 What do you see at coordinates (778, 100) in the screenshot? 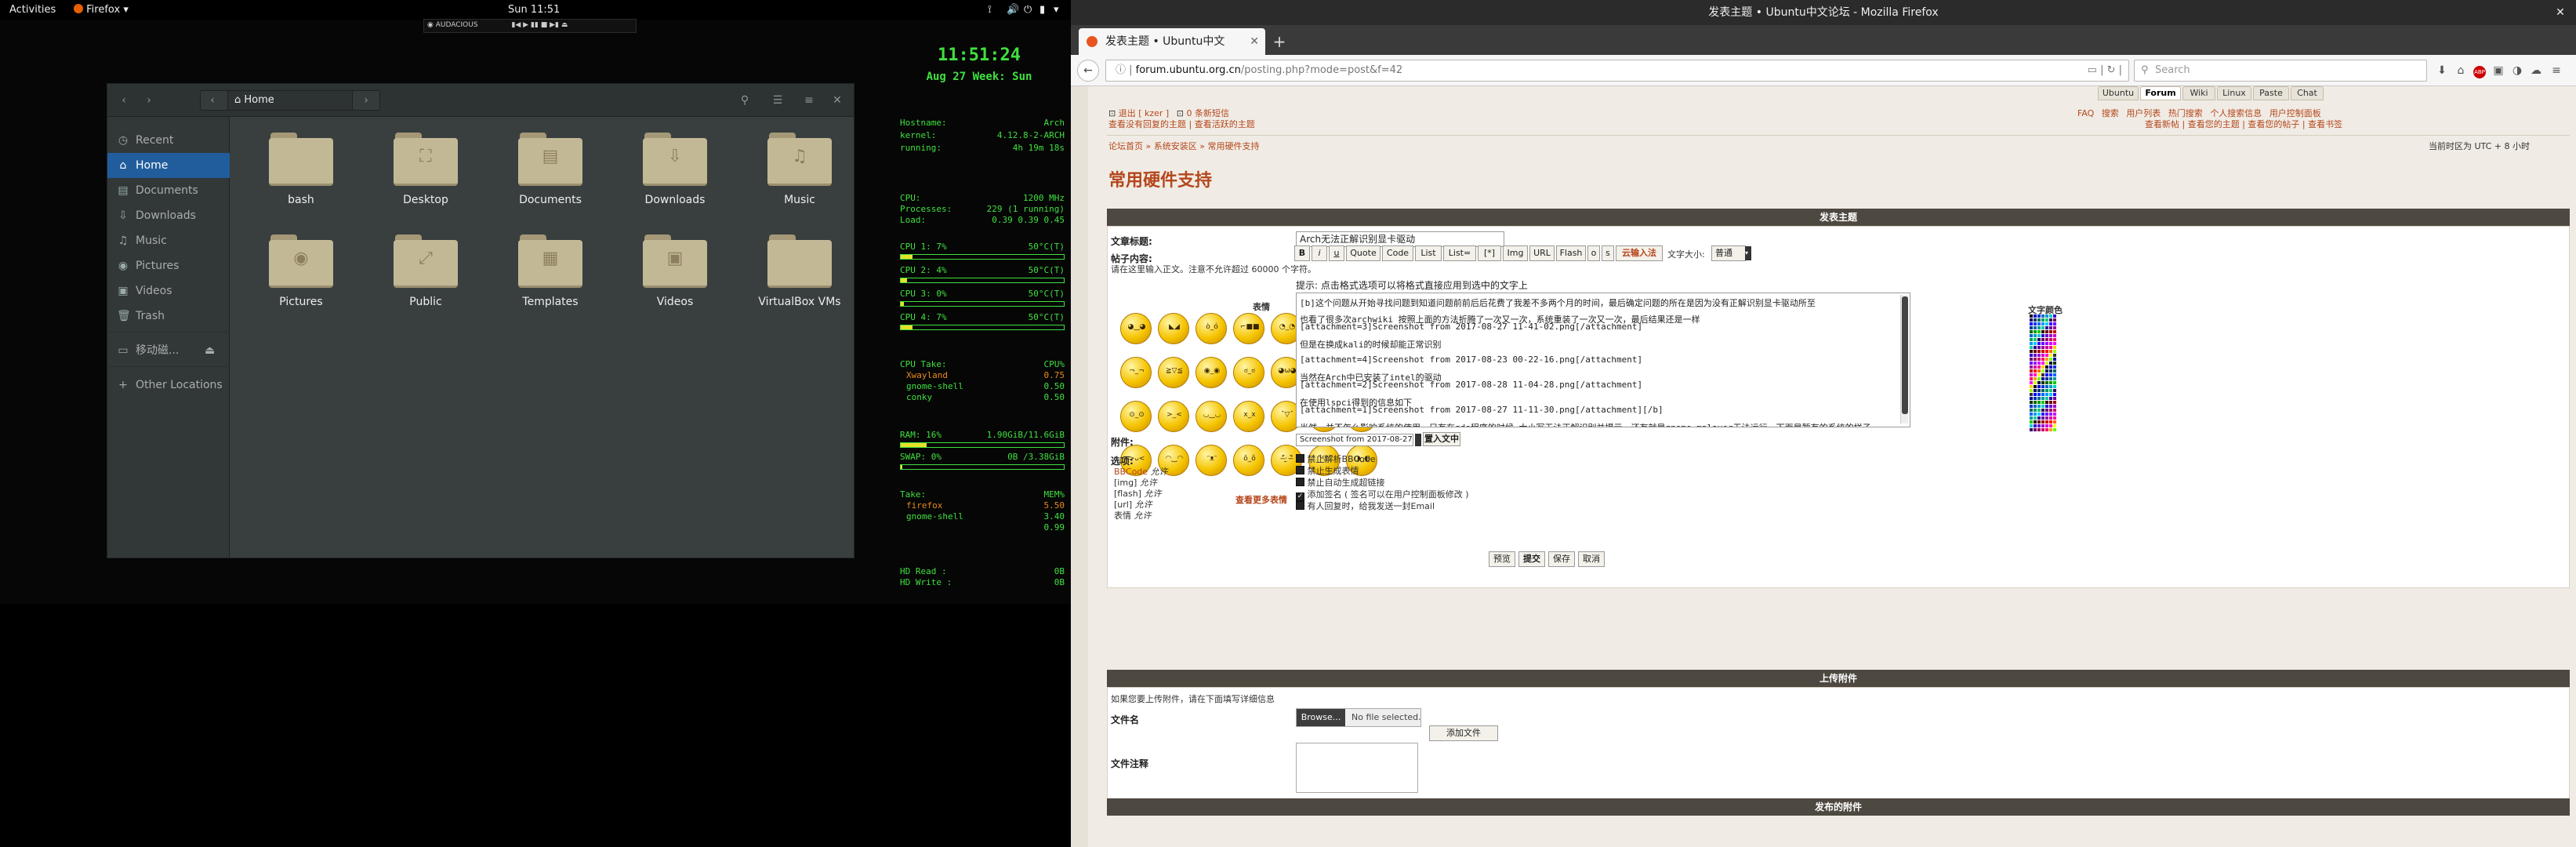
I see `view-list-button: ☰` at bounding box center [778, 100].